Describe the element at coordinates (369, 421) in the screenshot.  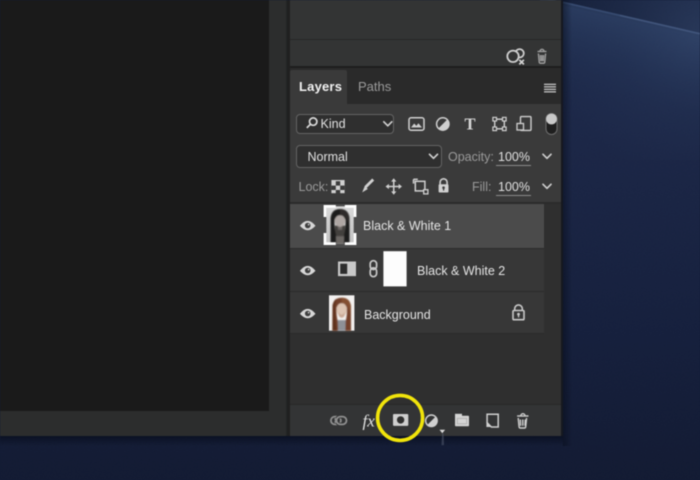
I see `svg-text: fx` at that location.